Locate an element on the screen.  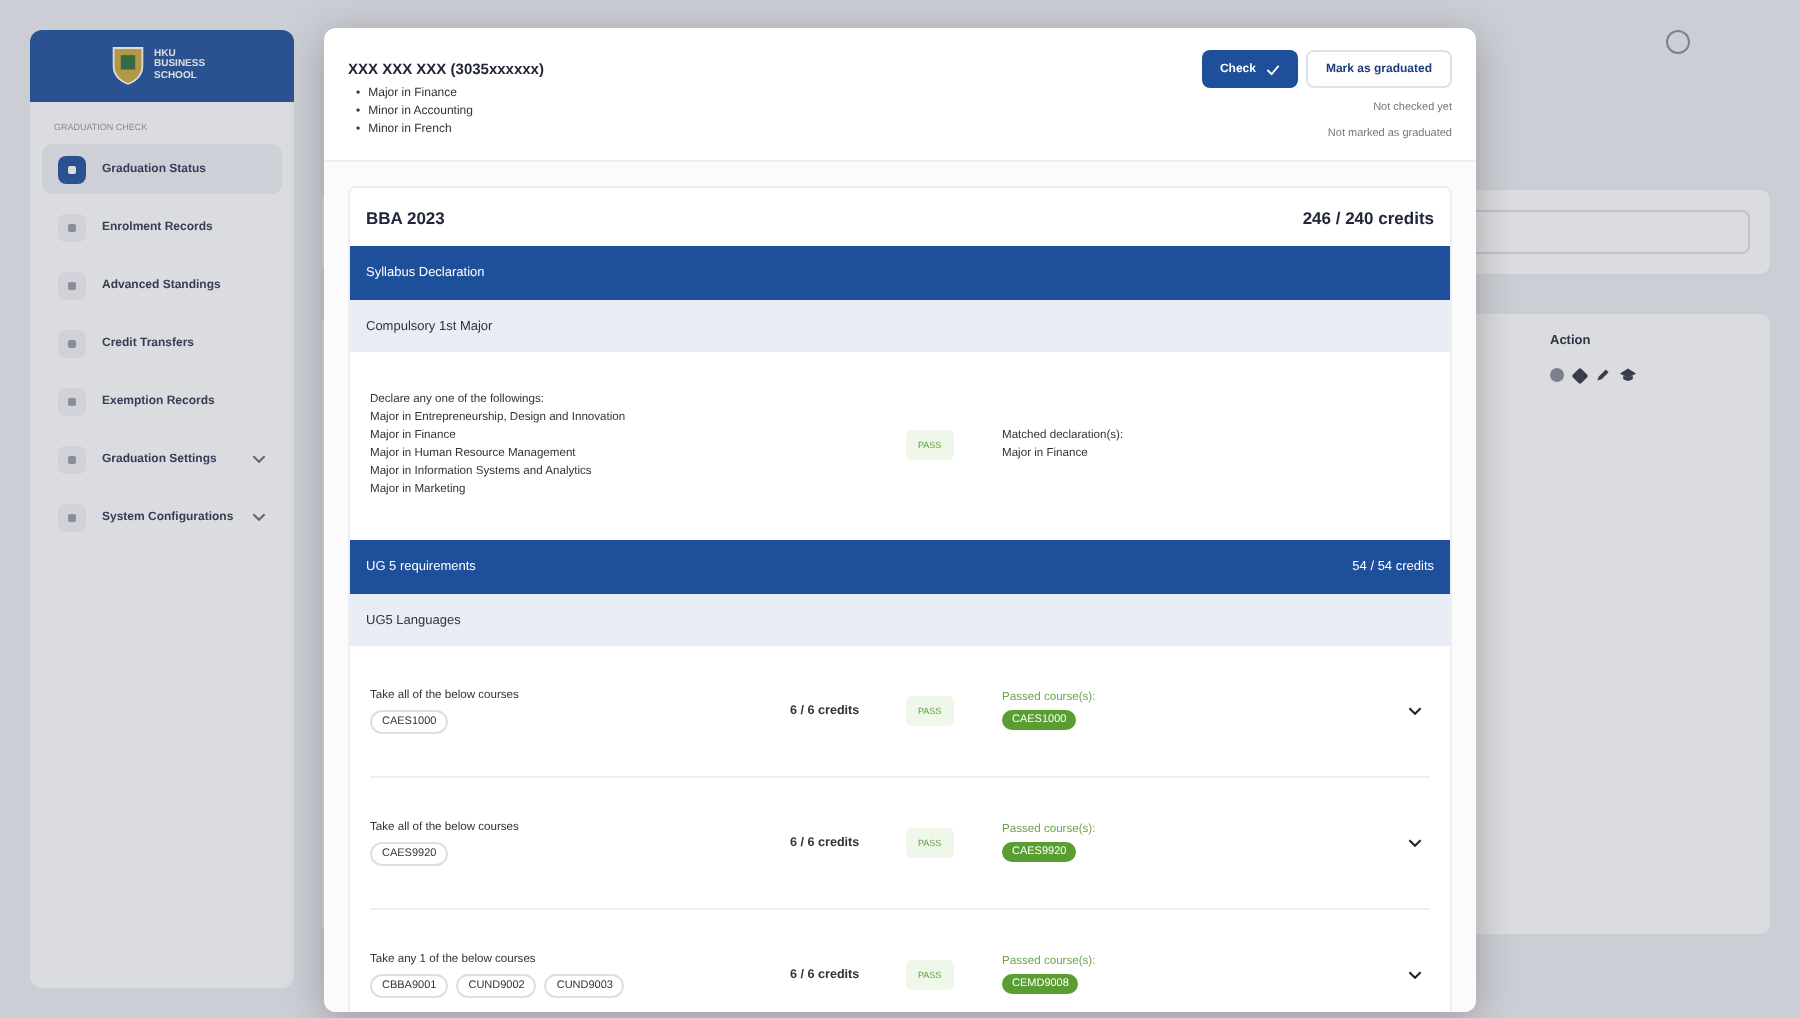
graduation-cap-icon is located at coordinates (1628, 375).